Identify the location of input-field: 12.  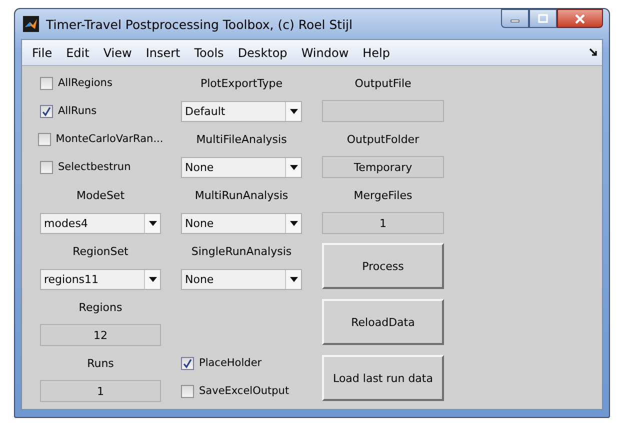
(100, 335).